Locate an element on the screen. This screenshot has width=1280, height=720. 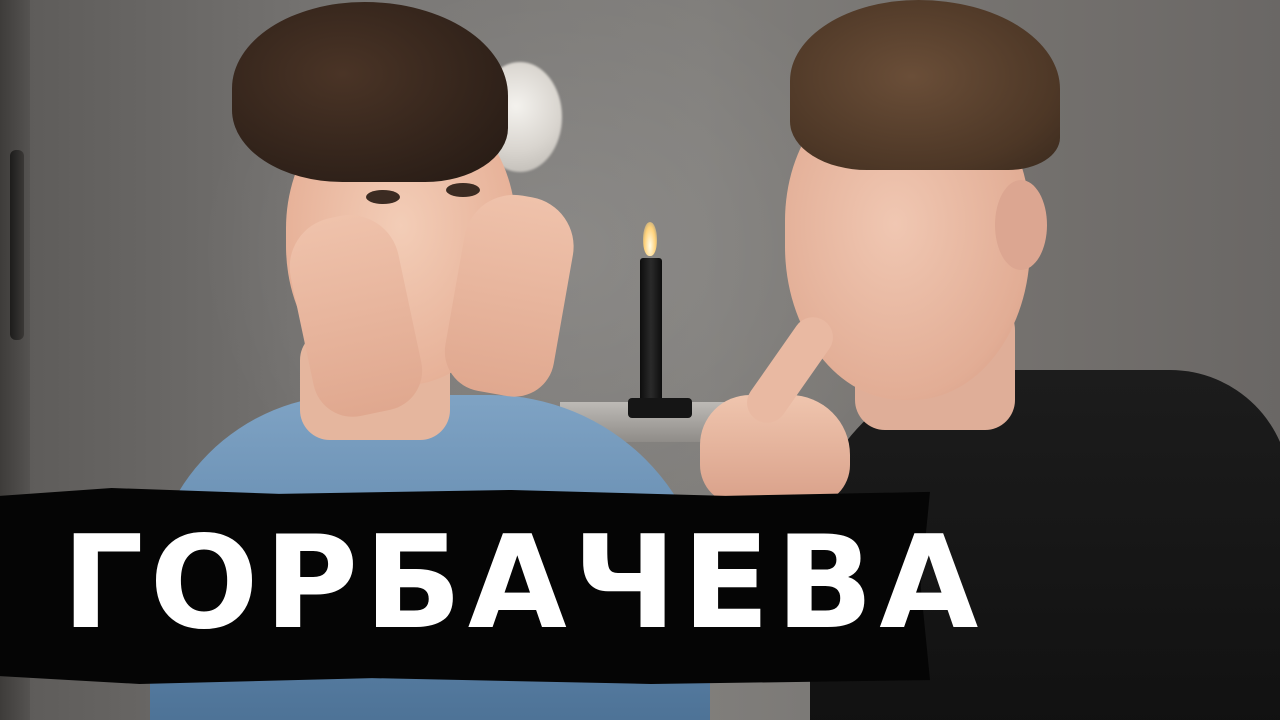
candle is located at coordinates (651, 333).